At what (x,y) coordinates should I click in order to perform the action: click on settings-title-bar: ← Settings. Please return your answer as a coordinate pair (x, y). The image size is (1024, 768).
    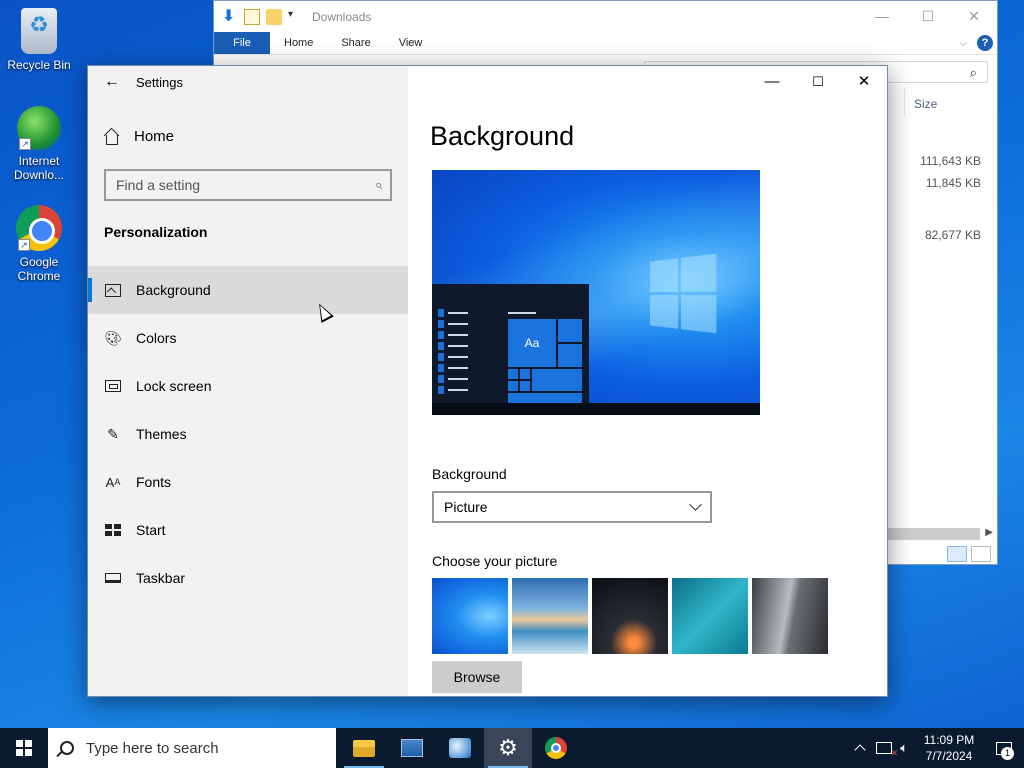
    Looking at the image, I should click on (248, 82).